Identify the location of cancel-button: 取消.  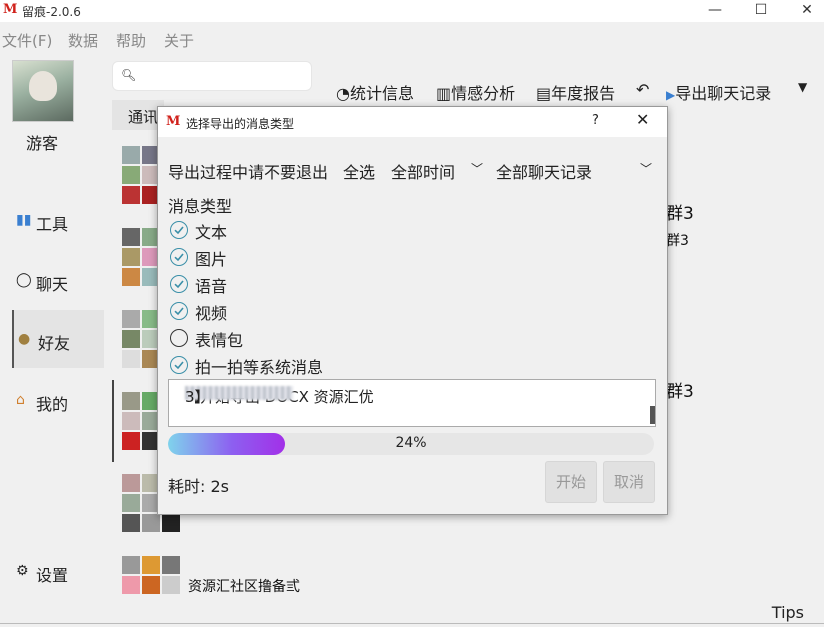
(629, 482).